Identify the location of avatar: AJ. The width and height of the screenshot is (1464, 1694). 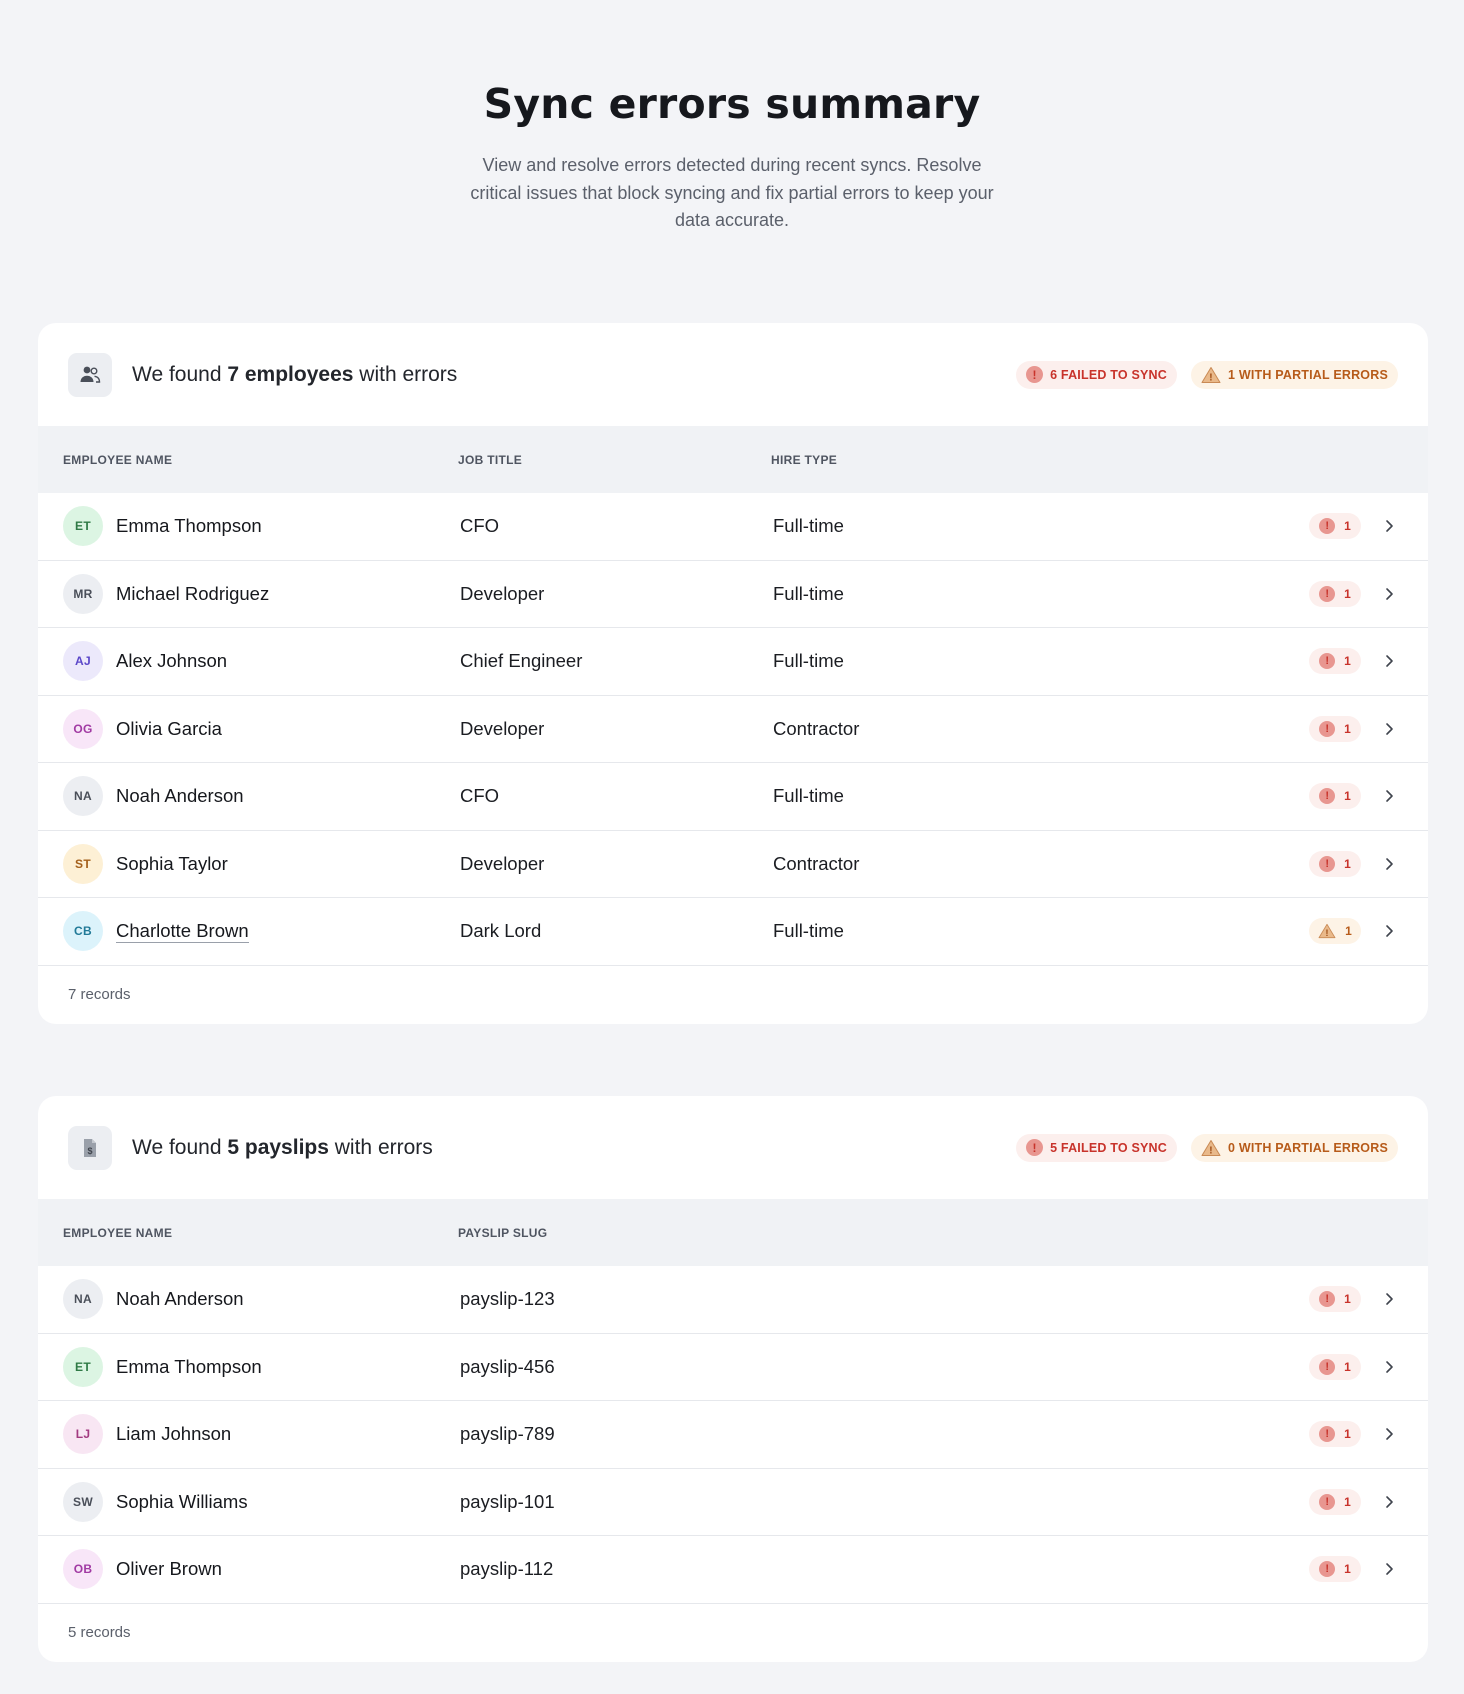
(83, 661).